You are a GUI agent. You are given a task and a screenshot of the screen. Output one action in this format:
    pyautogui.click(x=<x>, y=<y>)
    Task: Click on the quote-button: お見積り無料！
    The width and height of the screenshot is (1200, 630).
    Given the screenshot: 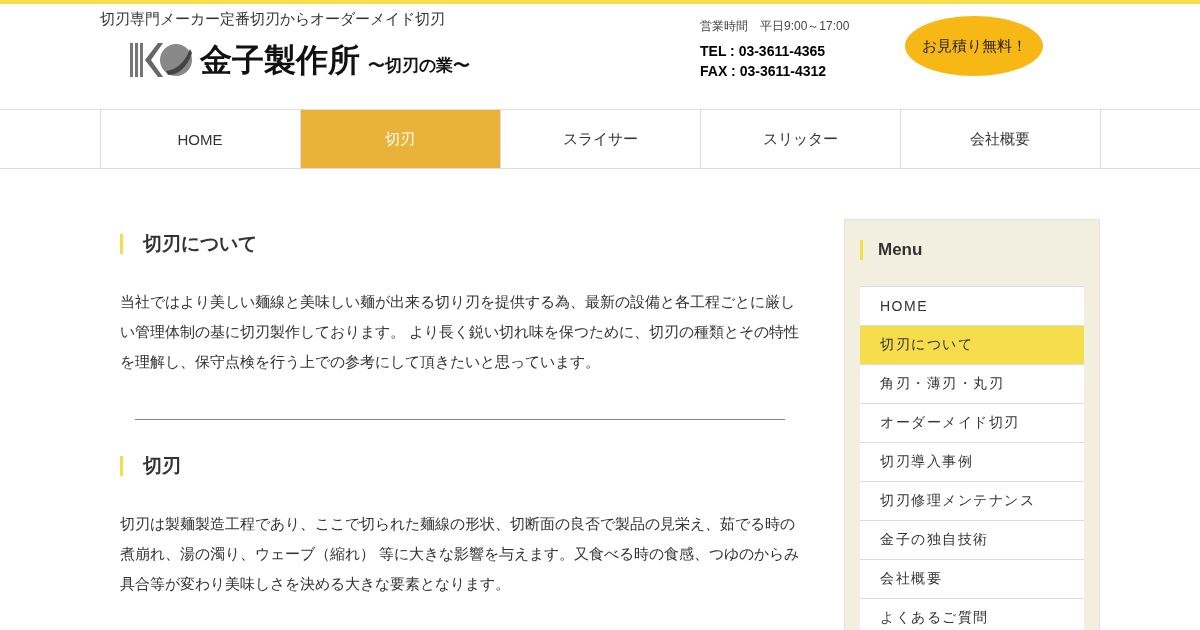 What is the action you would take?
    pyautogui.click(x=974, y=46)
    